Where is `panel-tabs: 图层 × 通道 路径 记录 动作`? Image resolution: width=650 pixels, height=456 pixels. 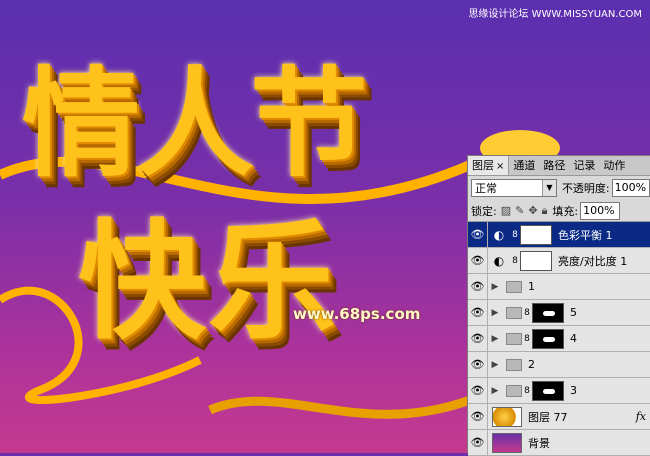
panel-tabs: 图层 × 通道 路径 记录 动作 is located at coordinates (559, 166).